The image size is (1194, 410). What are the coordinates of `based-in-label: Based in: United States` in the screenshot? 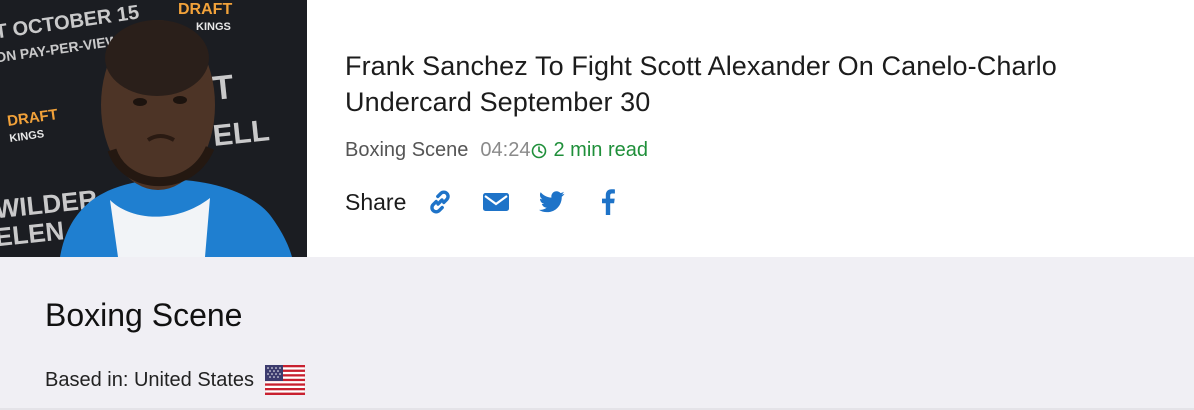 It's located at (150, 379).